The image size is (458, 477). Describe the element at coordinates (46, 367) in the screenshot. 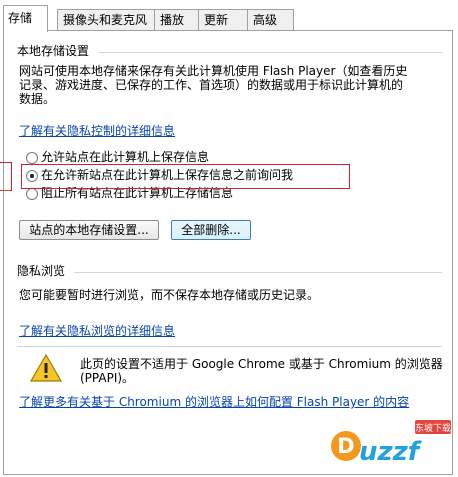

I see `warning-icon` at that location.